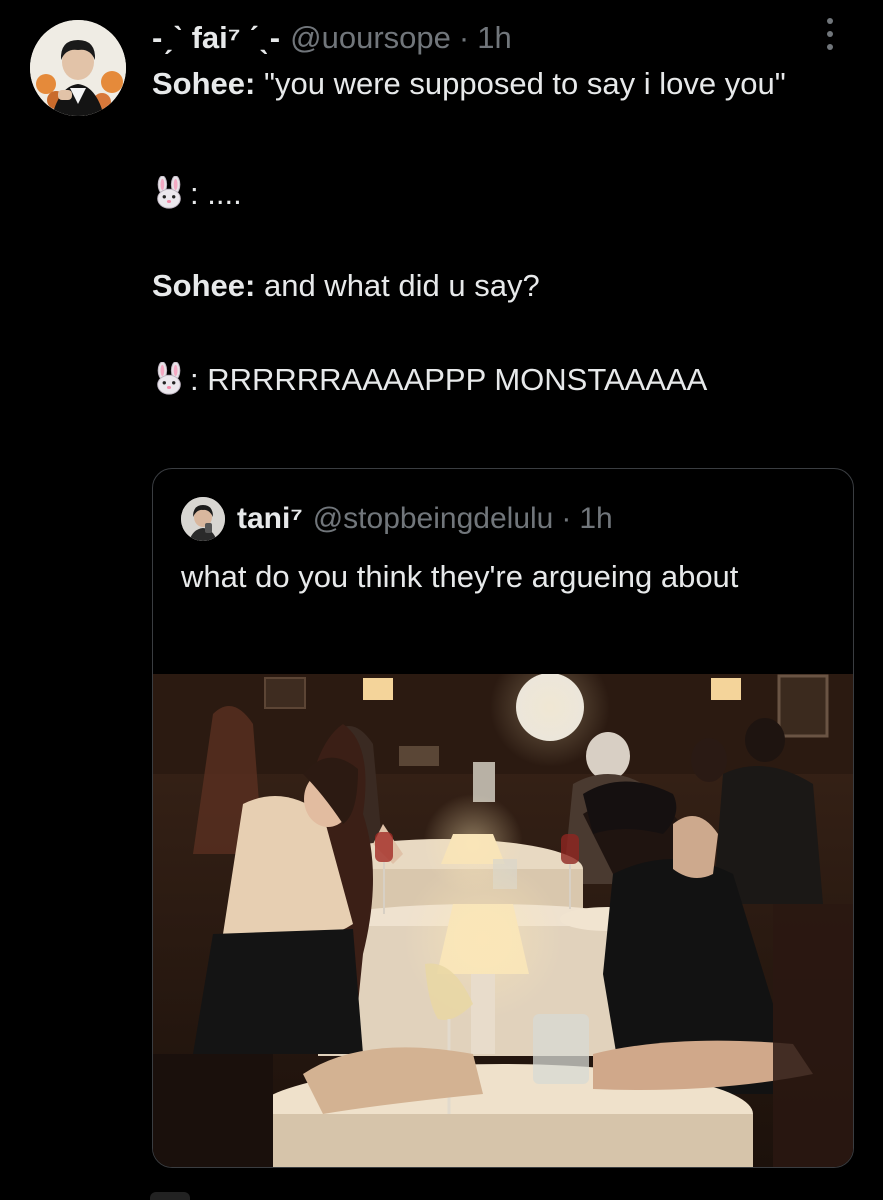 Image resolution: width=883 pixels, height=1200 pixels. Describe the element at coordinates (78, 68) in the screenshot. I see `avatar` at that location.